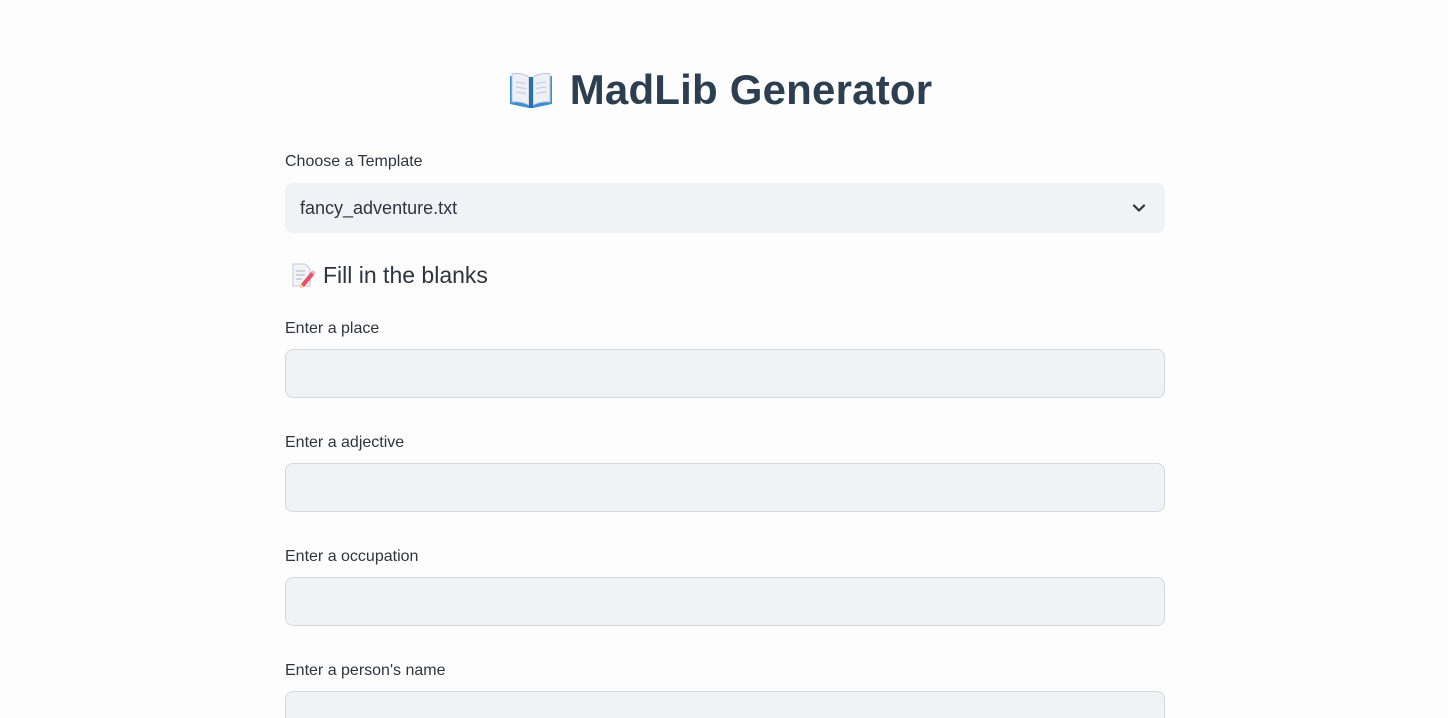 The height and width of the screenshot is (718, 1448). What do you see at coordinates (365, 670) in the screenshot?
I see `field-label: Enter a person's name` at bounding box center [365, 670].